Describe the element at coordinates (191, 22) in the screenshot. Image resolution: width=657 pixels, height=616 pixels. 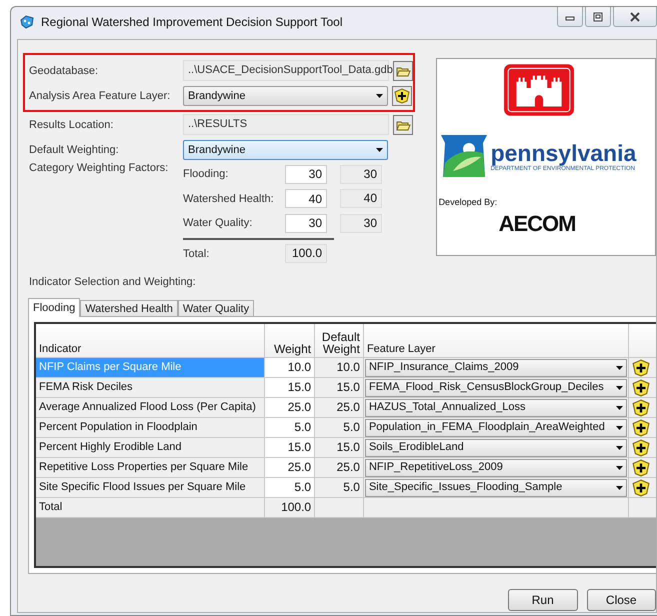
I see `window-title: Regional Watershed Improvement Decision Support Tool` at that location.